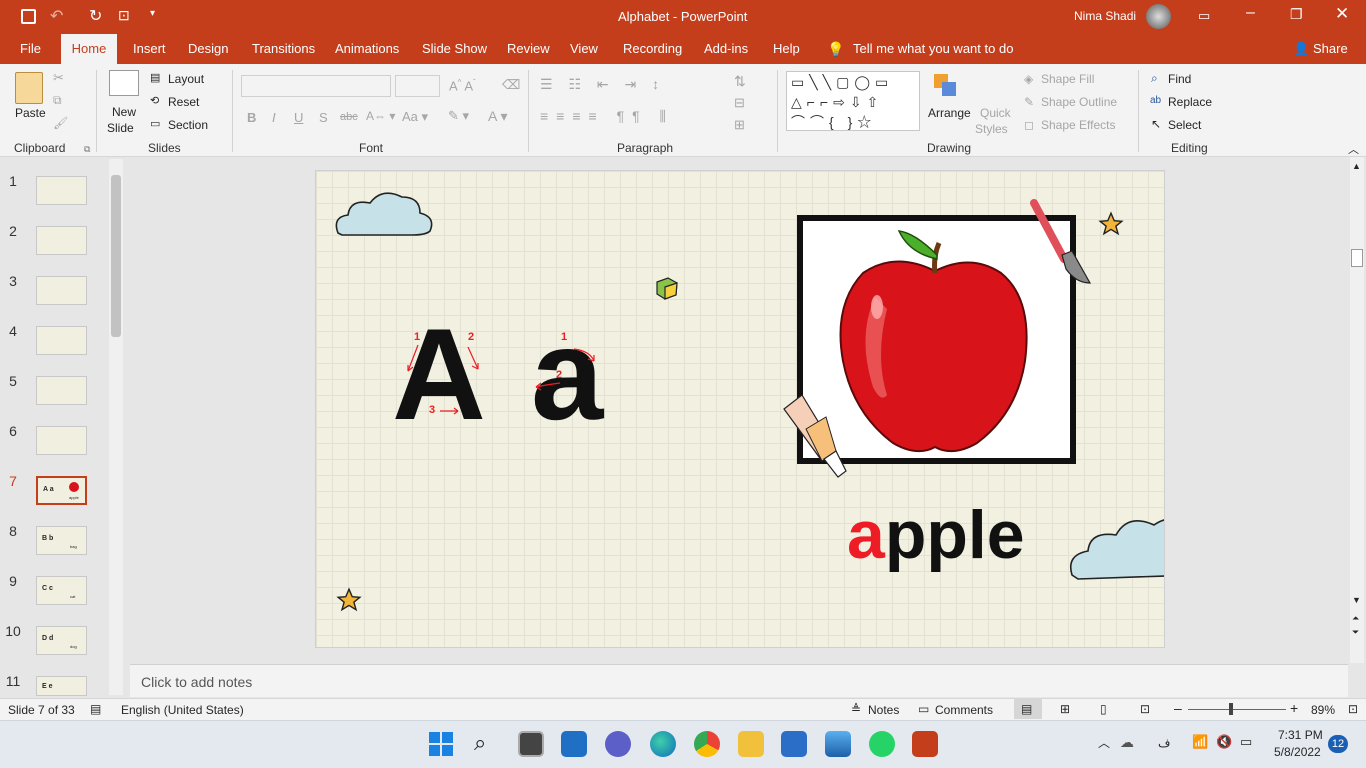 Image resolution: width=1366 pixels, height=768 pixels. I want to click on paint-tube-icon, so click(817, 435).